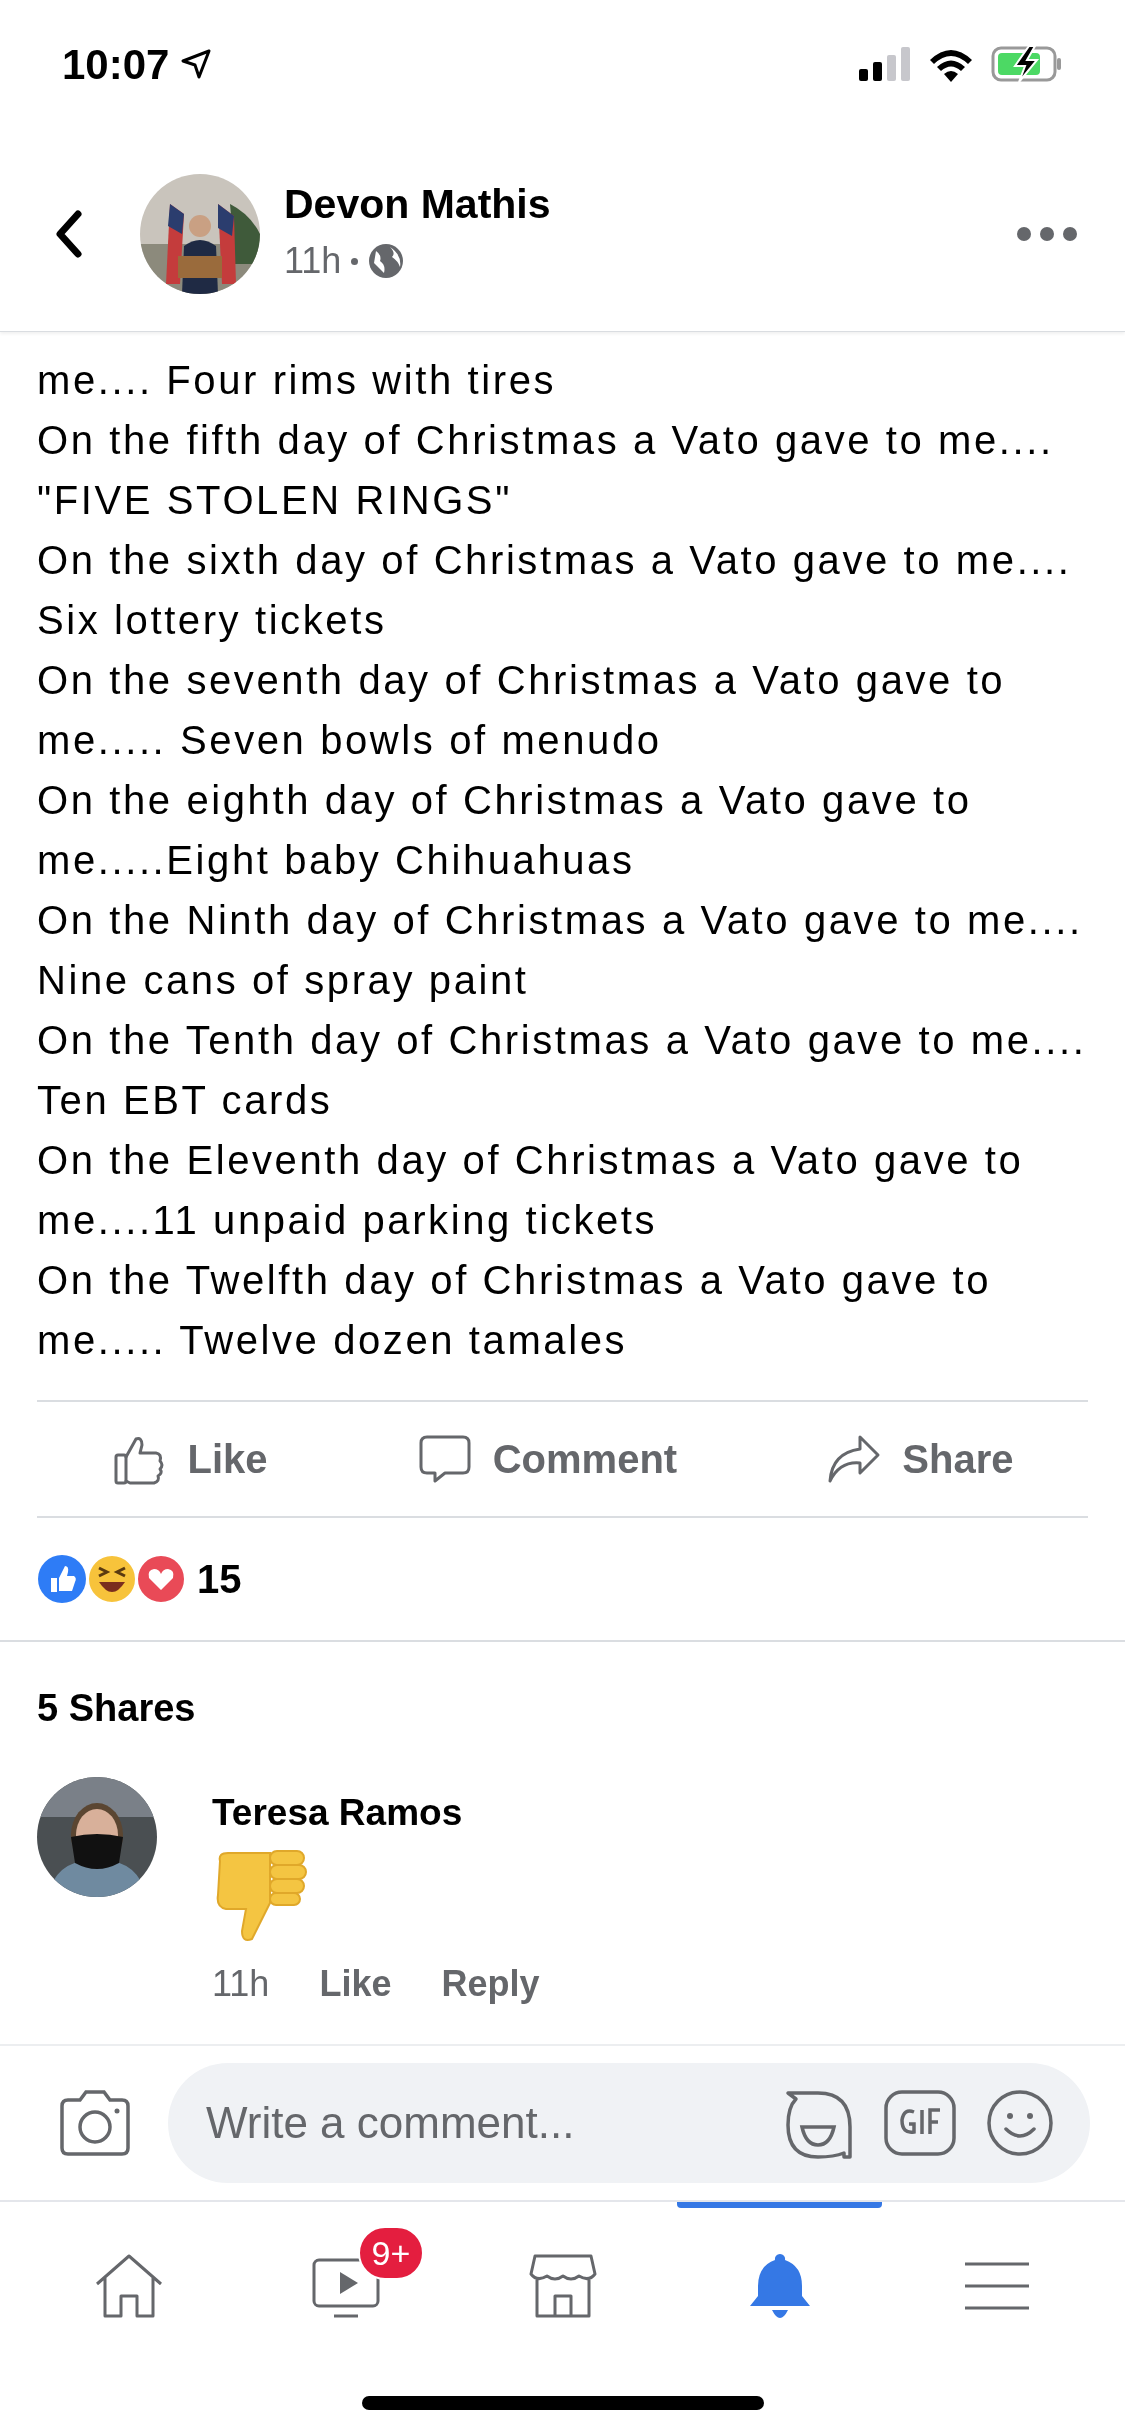  What do you see at coordinates (313, 261) in the screenshot?
I see `post-time: 11h` at bounding box center [313, 261].